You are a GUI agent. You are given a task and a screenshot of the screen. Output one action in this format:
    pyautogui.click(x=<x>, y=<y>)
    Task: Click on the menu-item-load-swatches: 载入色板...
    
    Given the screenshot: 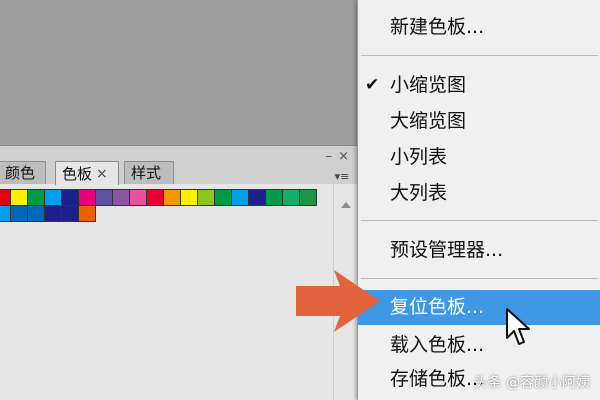 What is the action you would take?
    pyautogui.click(x=479, y=345)
    